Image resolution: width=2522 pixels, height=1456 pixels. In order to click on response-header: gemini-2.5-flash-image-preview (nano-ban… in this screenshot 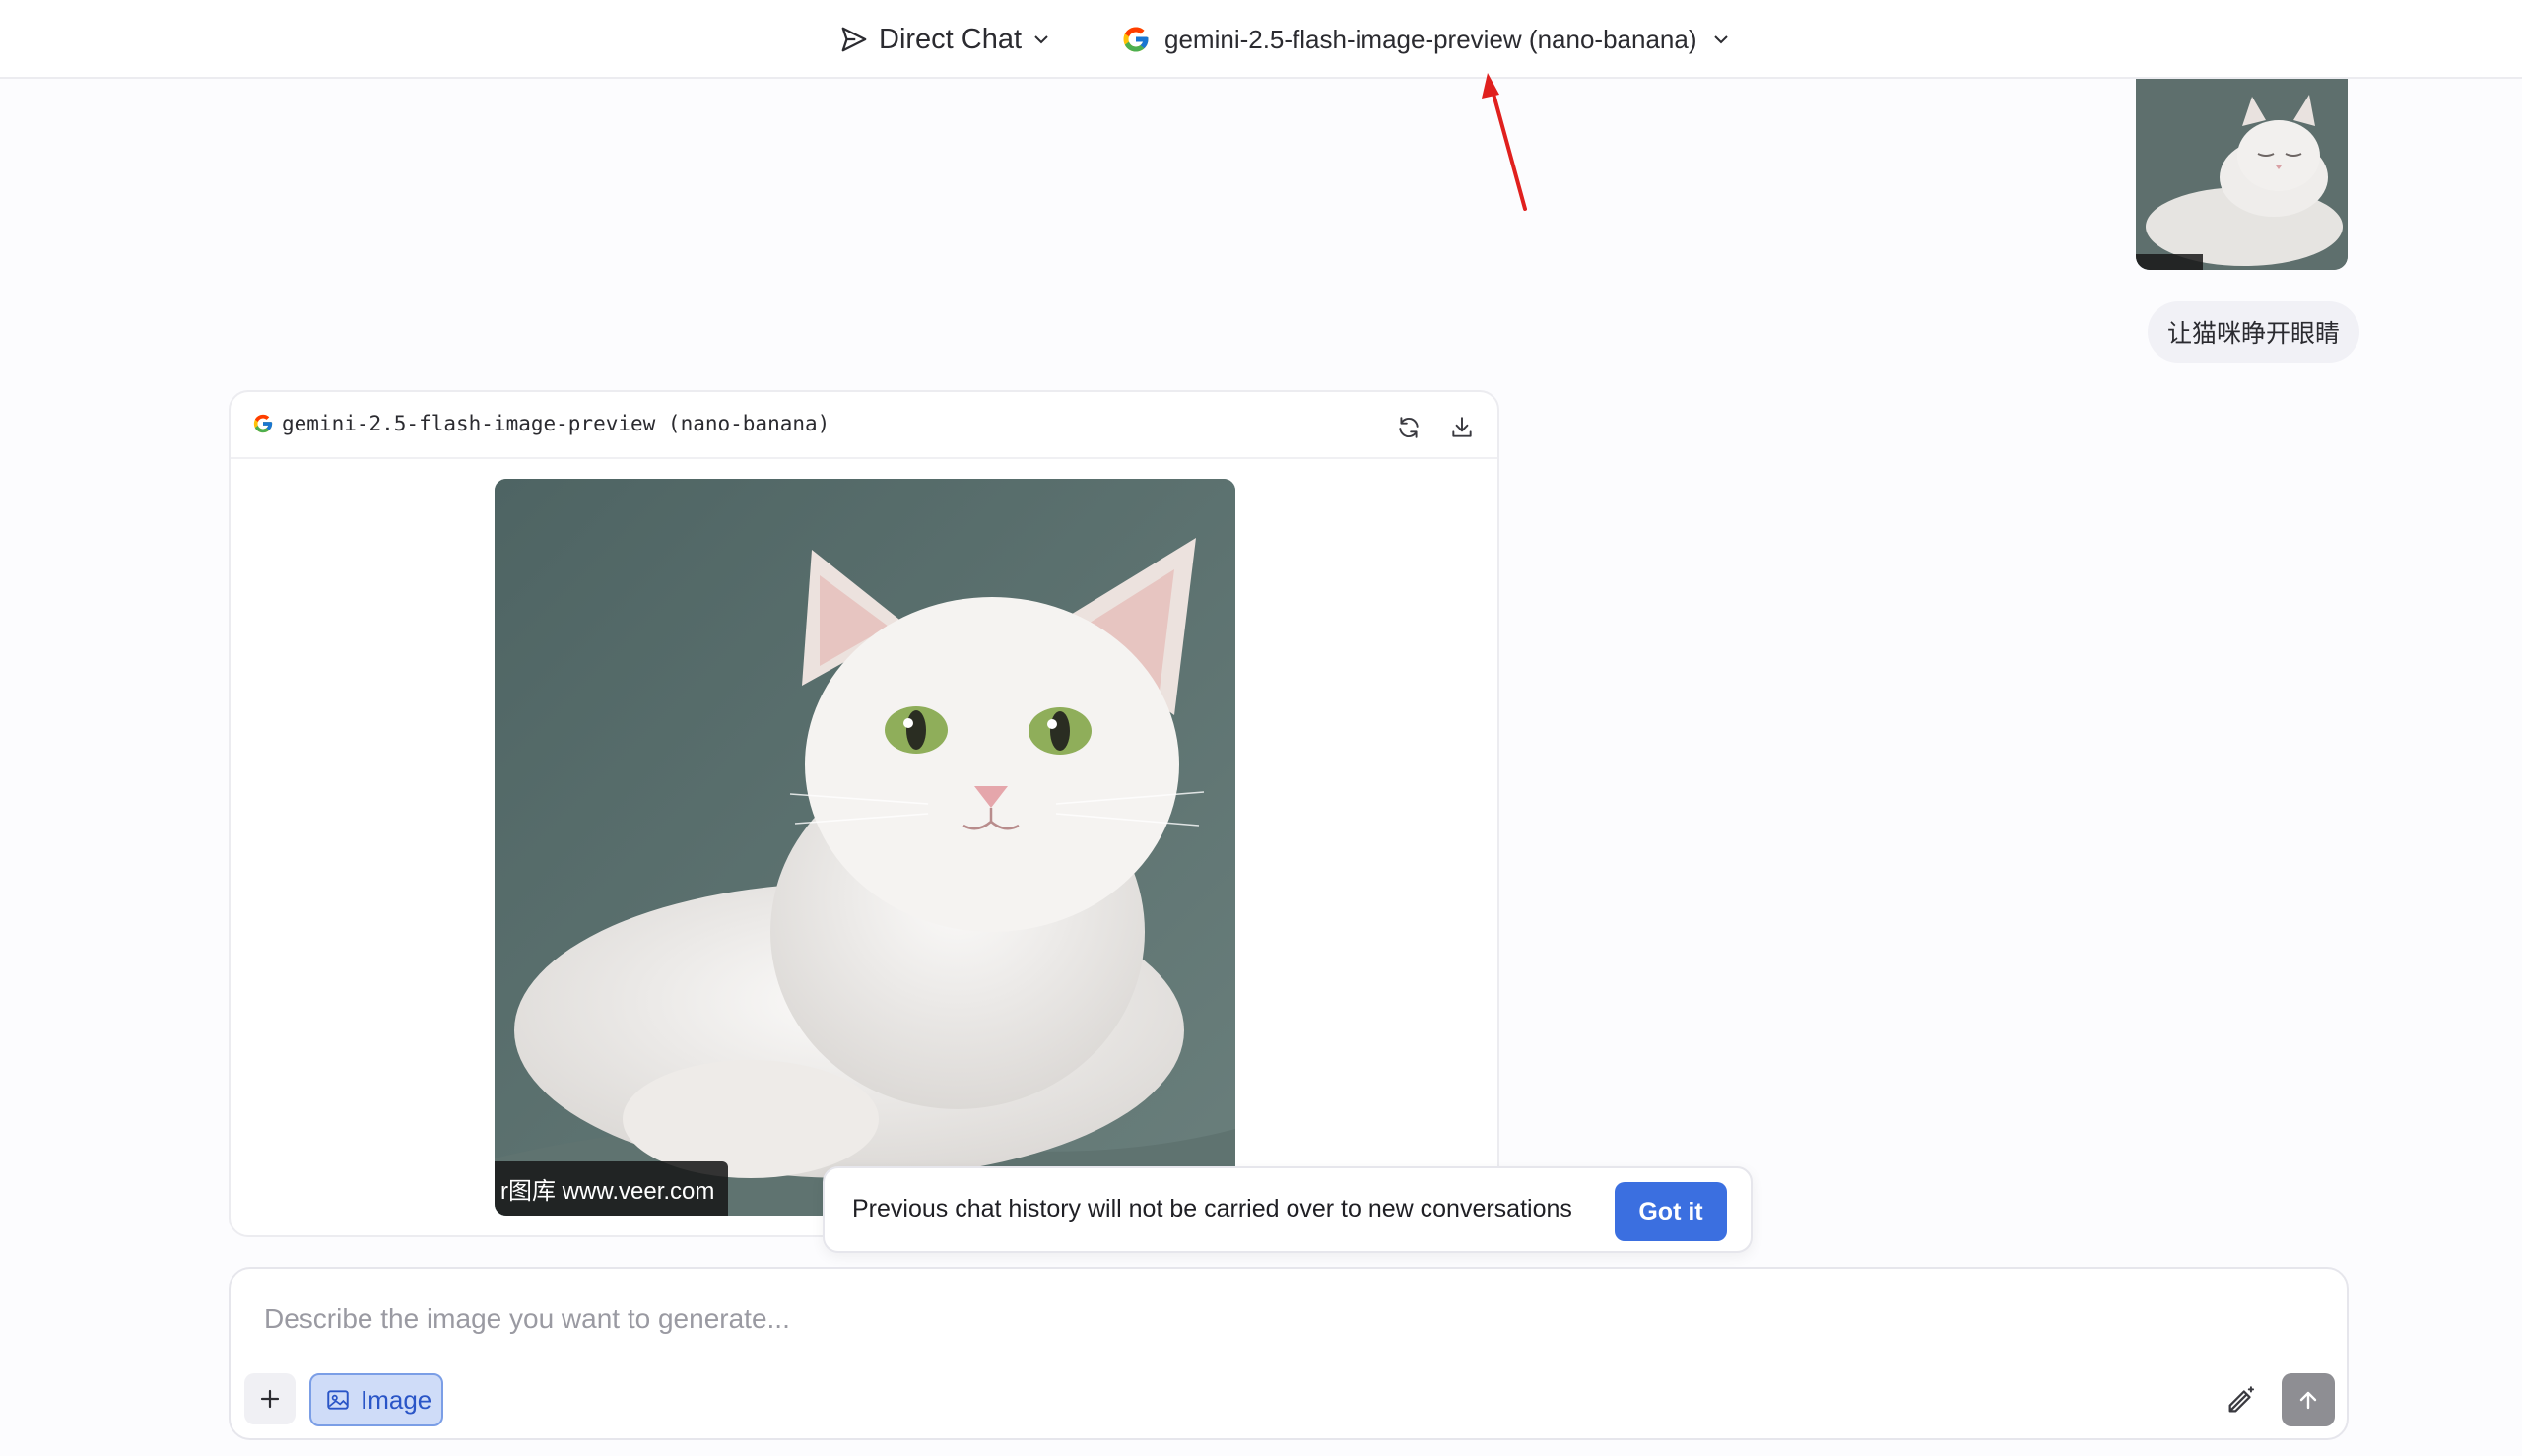, I will do `click(864, 425)`.